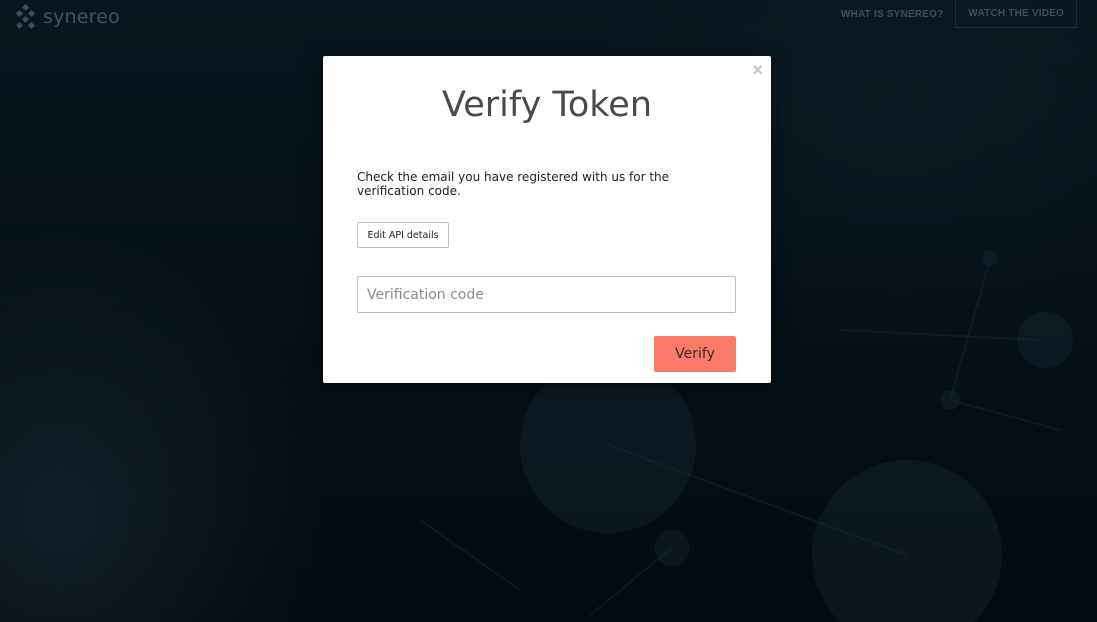 The width and height of the screenshot is (1097, 622). Describe the element at coordinates (81, 17) in the screenshot. I see `logo-text: synereo` at that location.